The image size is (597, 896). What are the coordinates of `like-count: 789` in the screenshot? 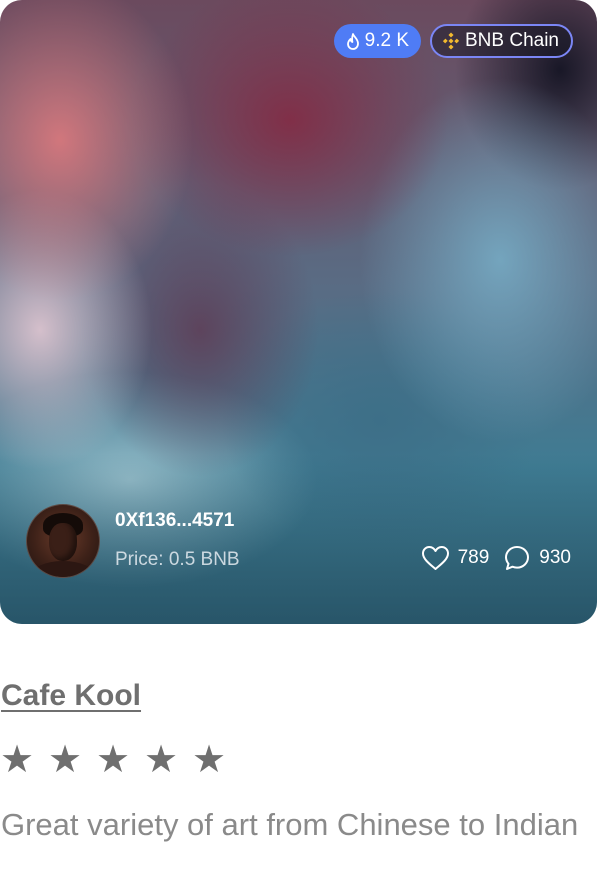 It's located at (473, 557).